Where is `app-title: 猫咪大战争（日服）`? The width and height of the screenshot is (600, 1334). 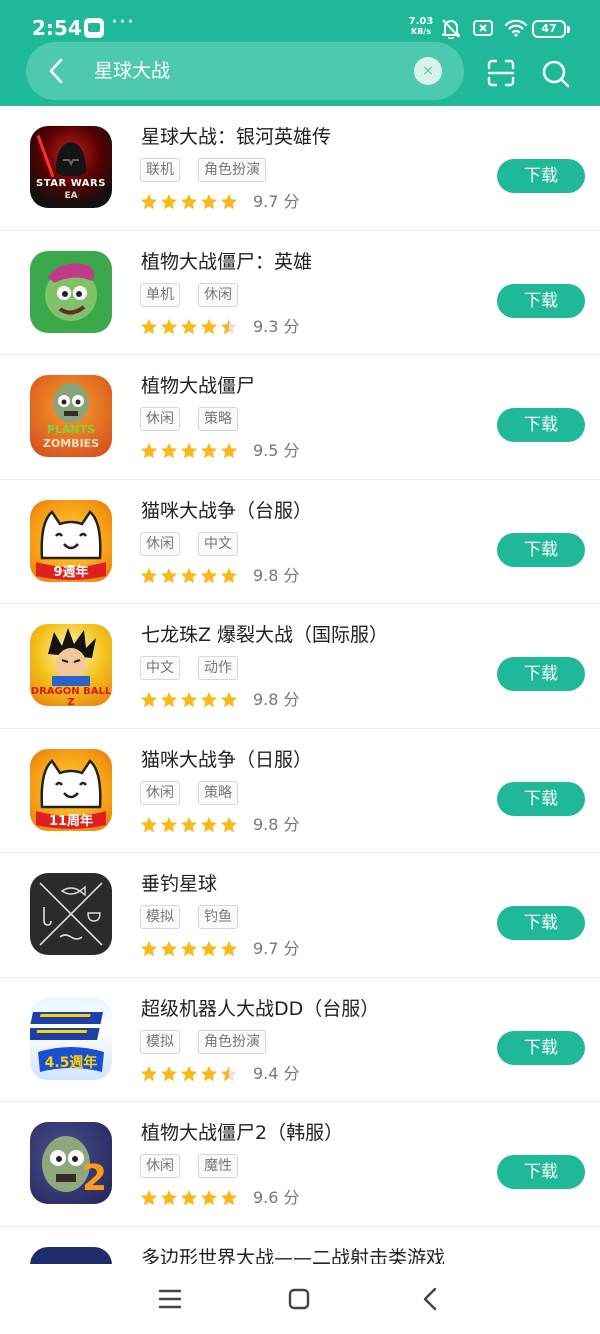
app-title: 猫咪大战争（日服） is located at coordinates (226, 758).